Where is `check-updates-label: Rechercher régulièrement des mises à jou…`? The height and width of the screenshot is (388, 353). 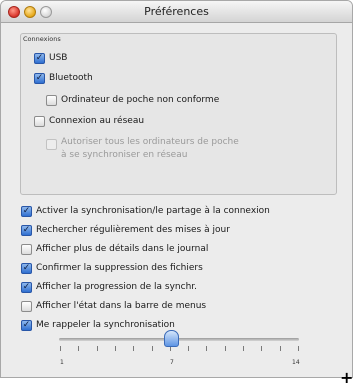
check-updates-label: Rechercher régulièrement des mises à jou… is located at coordinates (133, 230).